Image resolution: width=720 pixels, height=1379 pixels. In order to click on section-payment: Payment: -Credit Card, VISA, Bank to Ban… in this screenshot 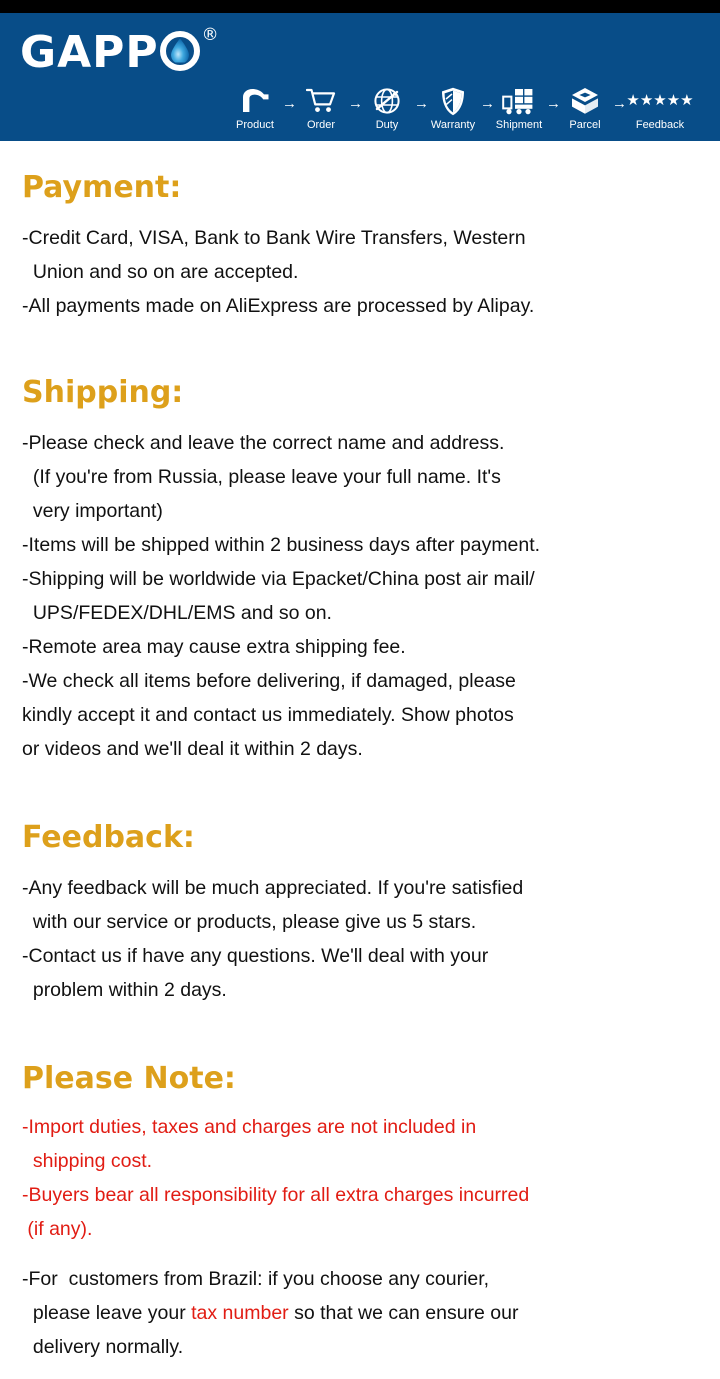, I will do `click(362, 232)`.